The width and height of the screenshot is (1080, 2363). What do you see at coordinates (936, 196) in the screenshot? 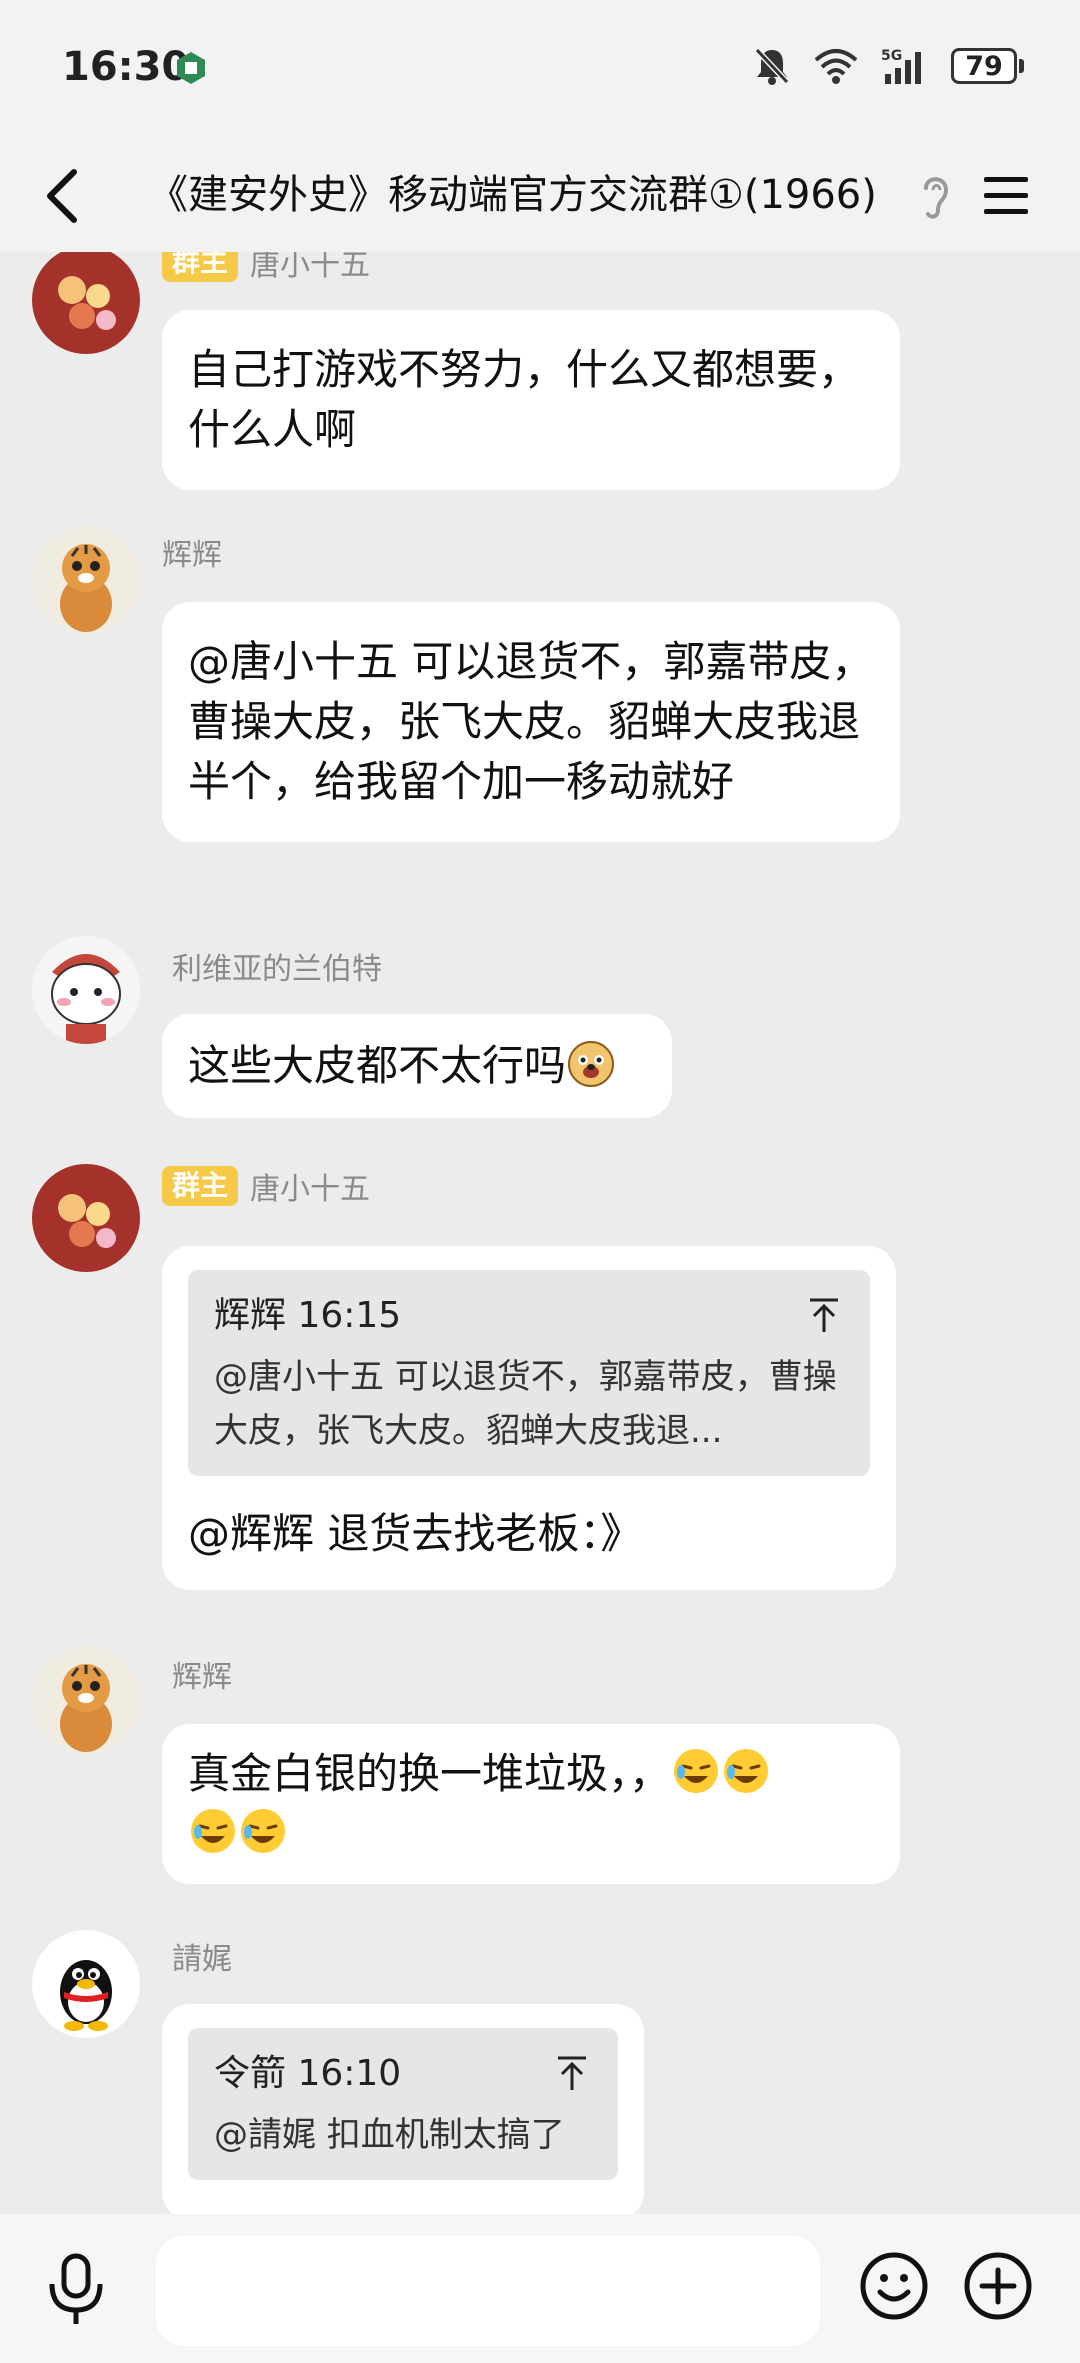
I see `ear-icon` at bounding box center [936, 196].